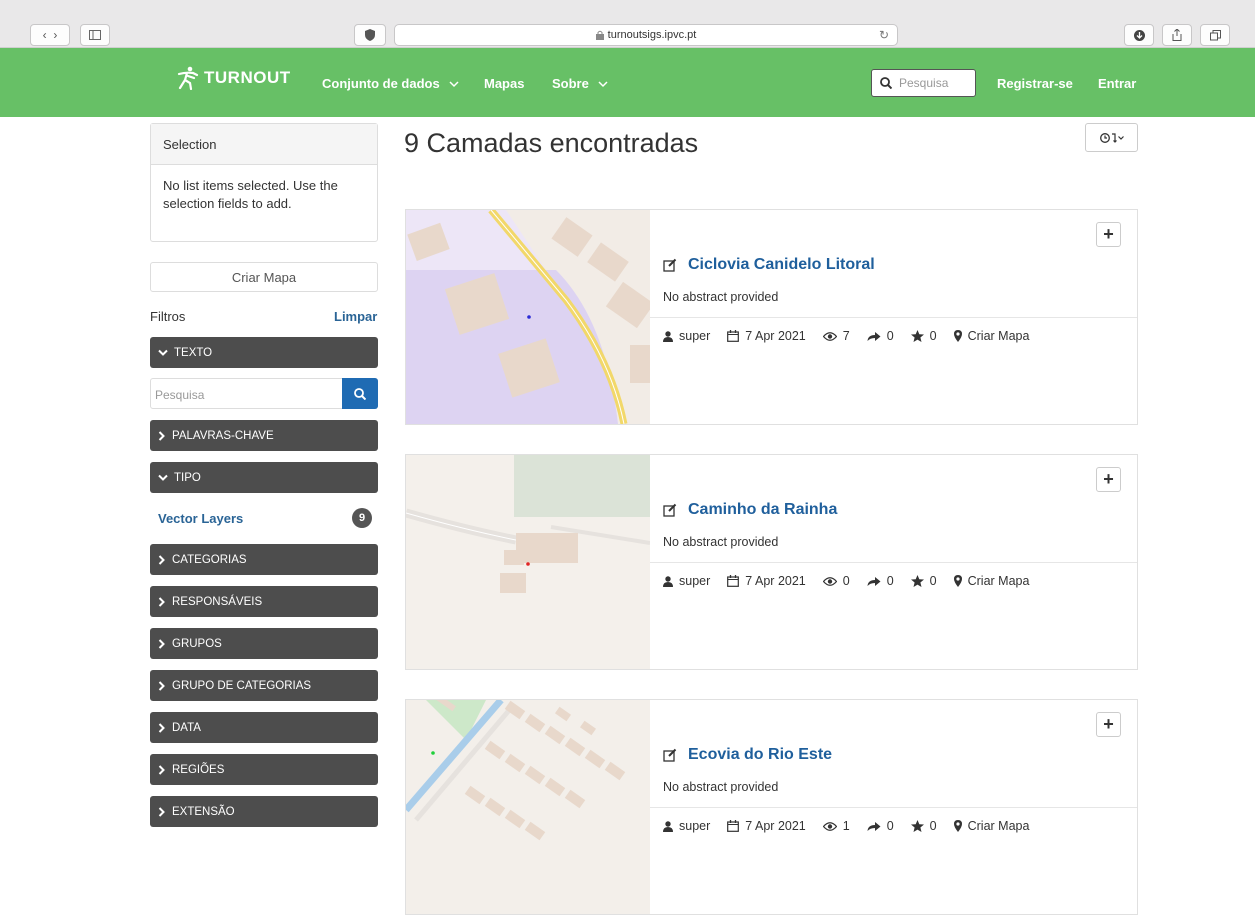 Image resolution: width=1255 pixels, height=915 pixels. I want to click on nav-maps: Mapas, so click(504, 83).